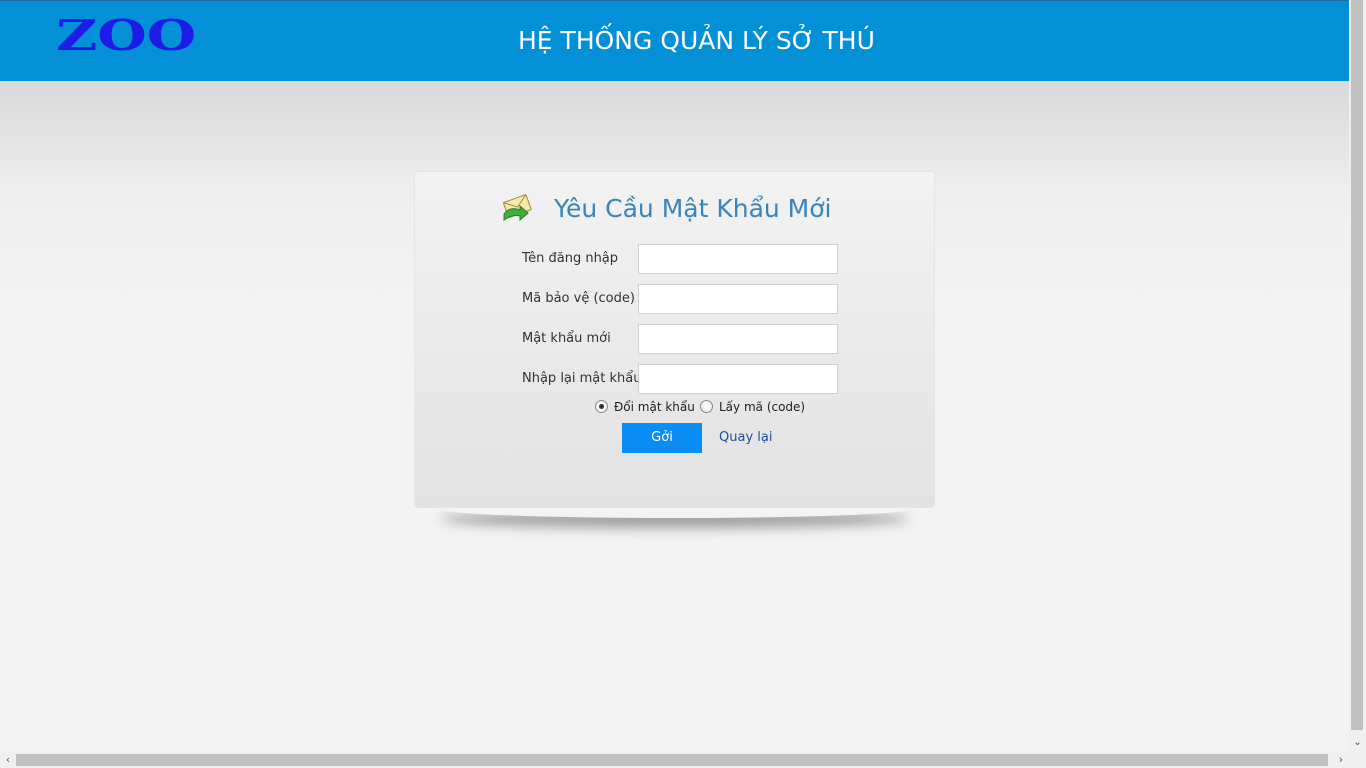 Image resolution: width=1366 pixels, height=768 pixels. What do you see at coordinates (738, 299) in the screenshot?
I see `security-code-input` at bounding box center [738, 299].